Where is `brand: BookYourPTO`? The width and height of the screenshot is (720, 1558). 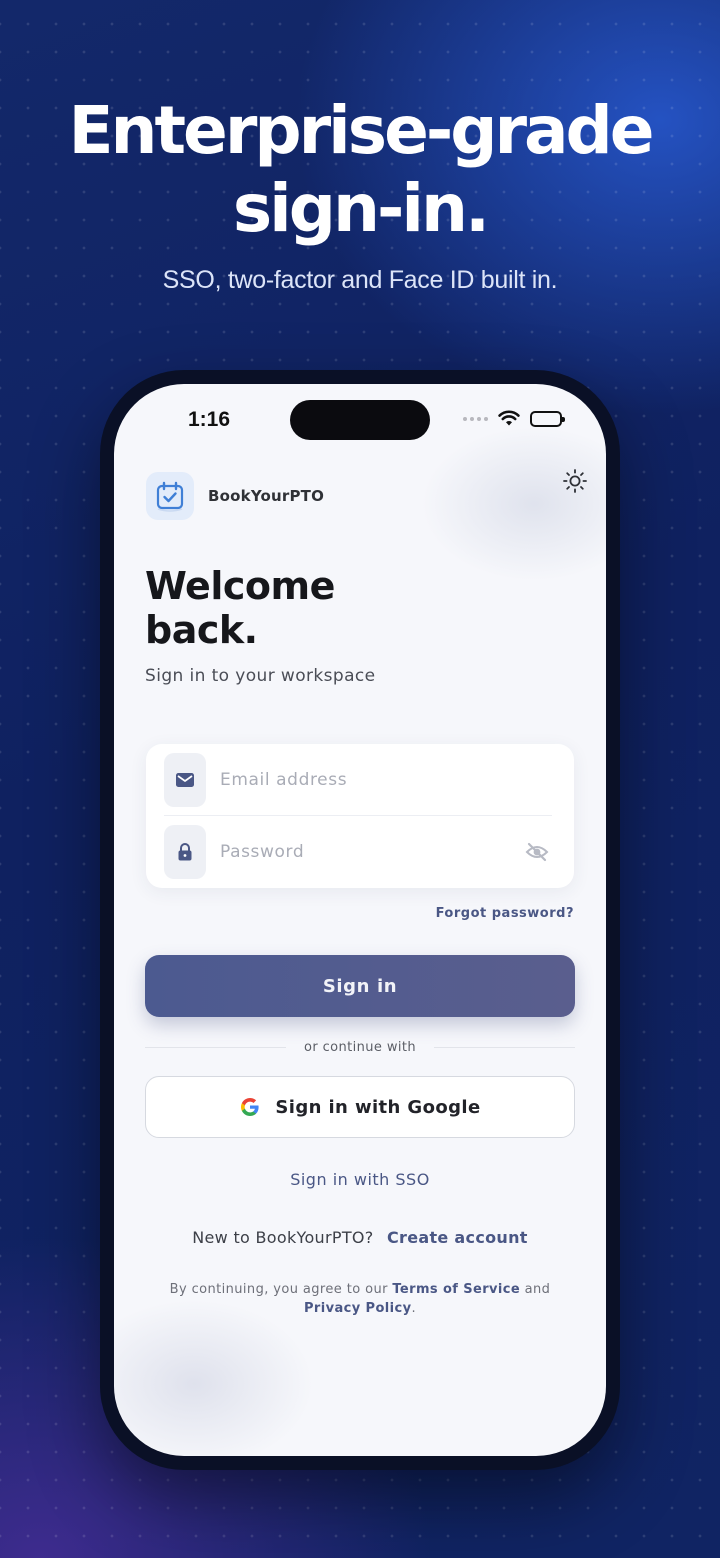 brand: BookYourPTO is located at coordinates (235, 496).